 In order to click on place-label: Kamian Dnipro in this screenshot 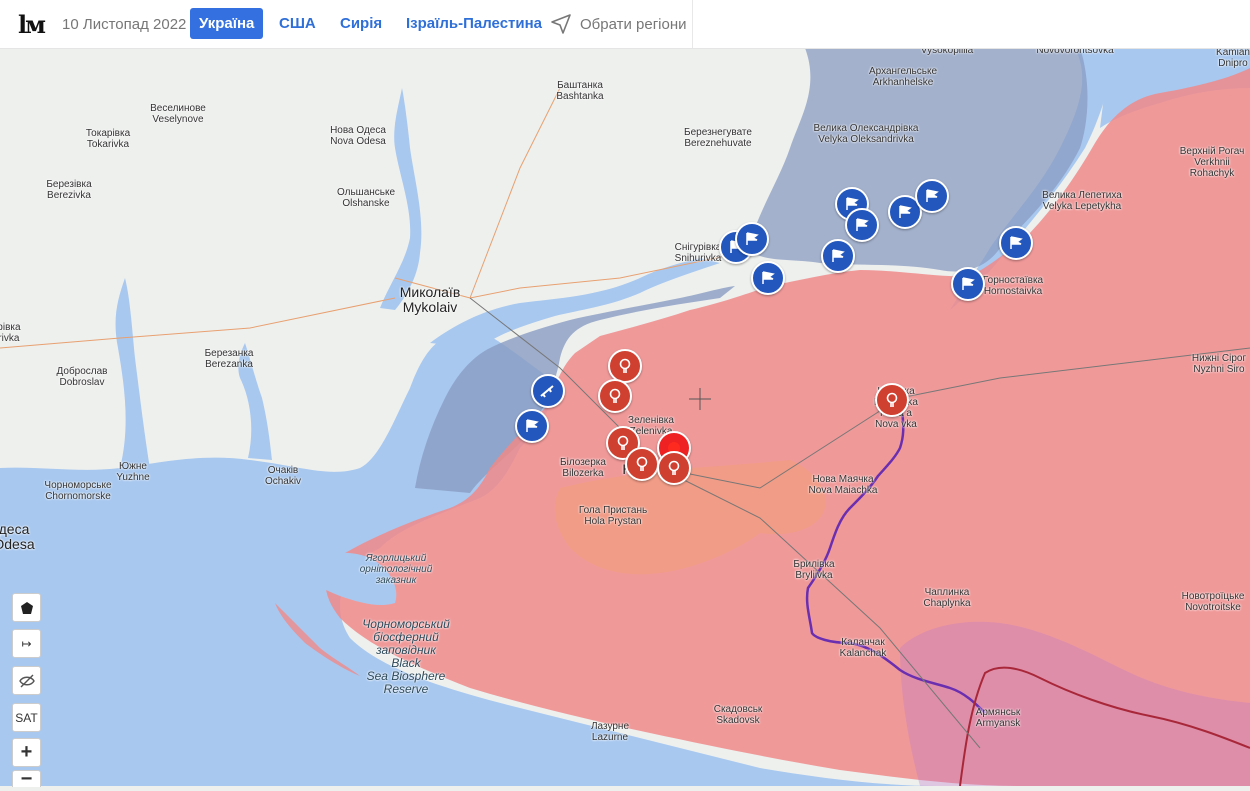, I will do `click(1233, 58)`.